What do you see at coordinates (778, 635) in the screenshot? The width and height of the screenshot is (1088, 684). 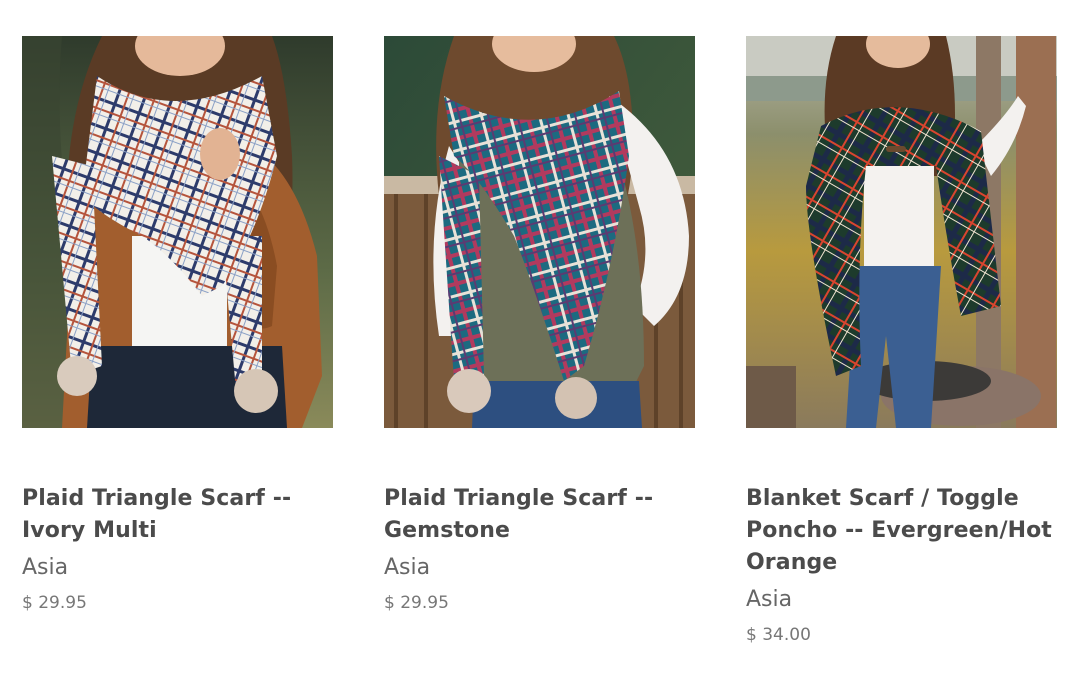 I see `product-price: $ 34.00` at bounding box center [778, 635].